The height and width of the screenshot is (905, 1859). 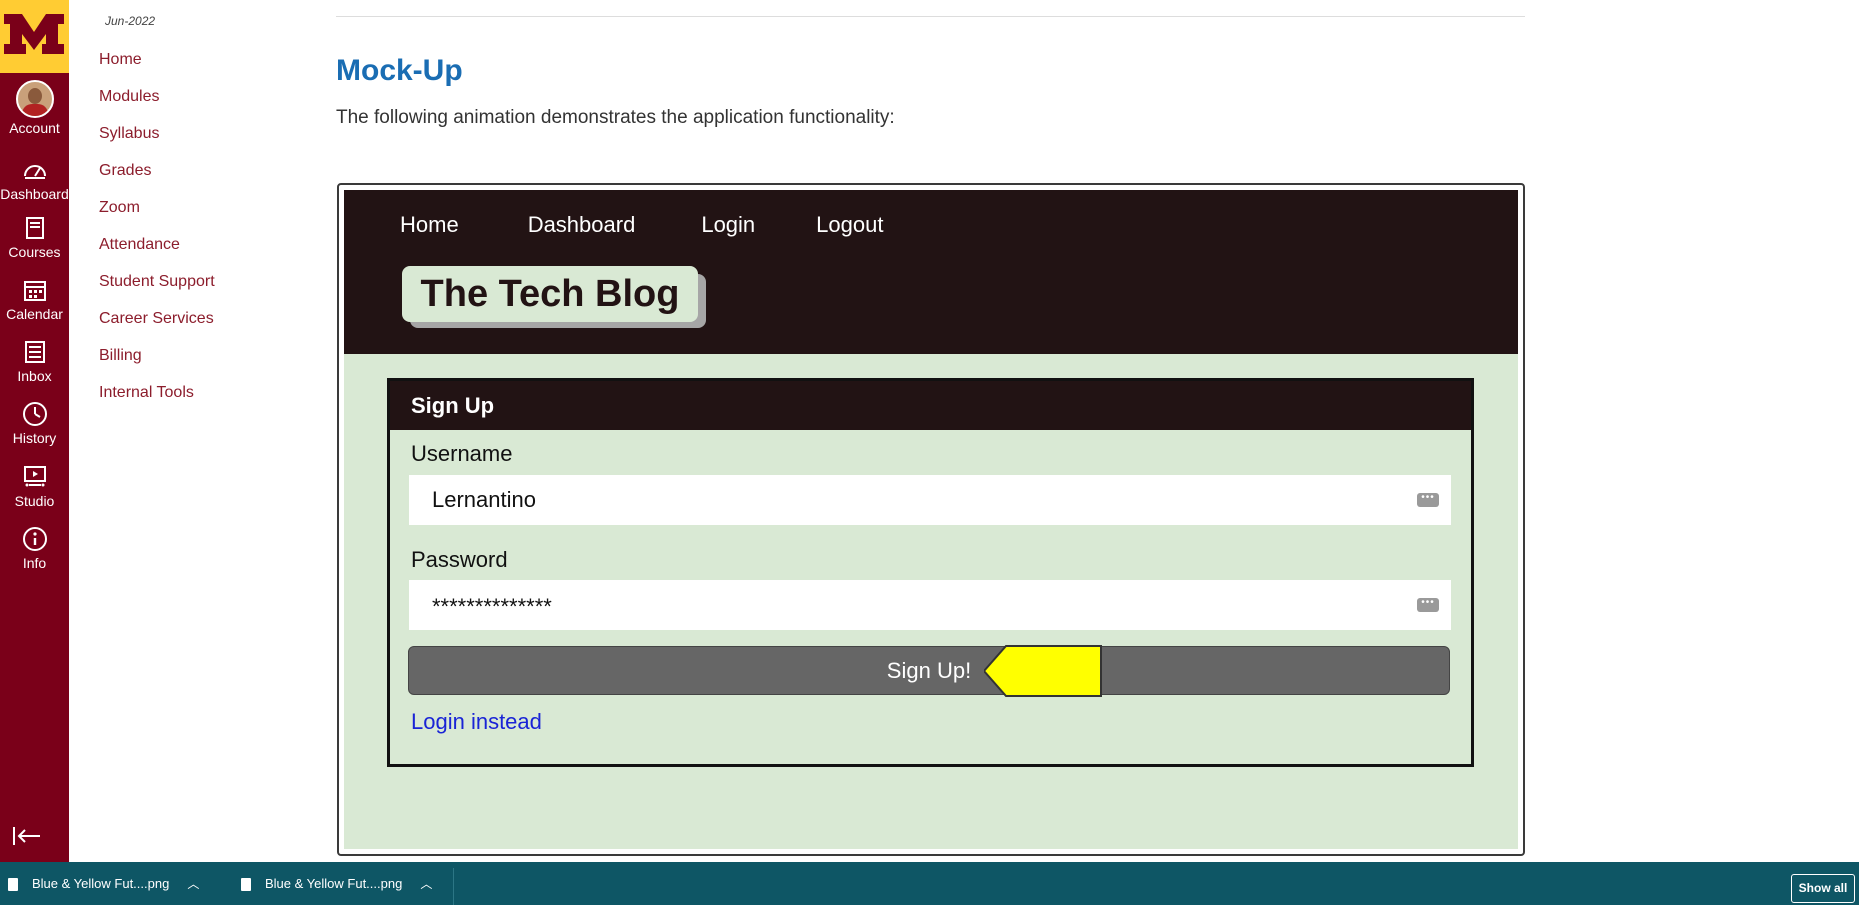 I want to click on nav-courses: Courses, so click(x=34, y=237).